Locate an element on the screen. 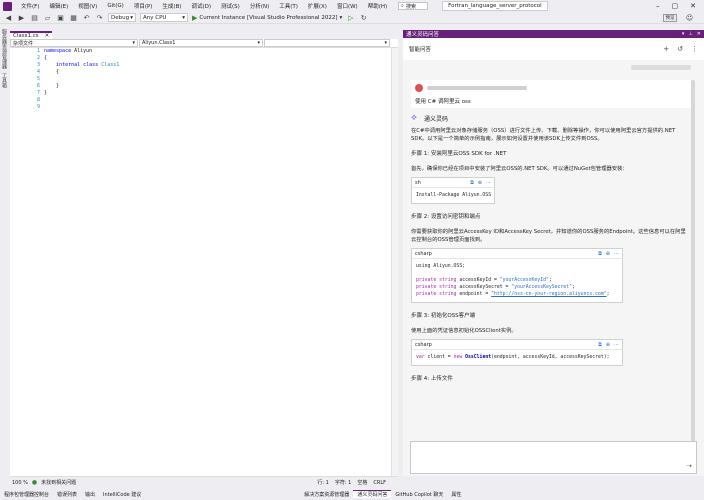 This screenshot has width=704, height=500. keyword: internal class is located at coordinates (77, 65).